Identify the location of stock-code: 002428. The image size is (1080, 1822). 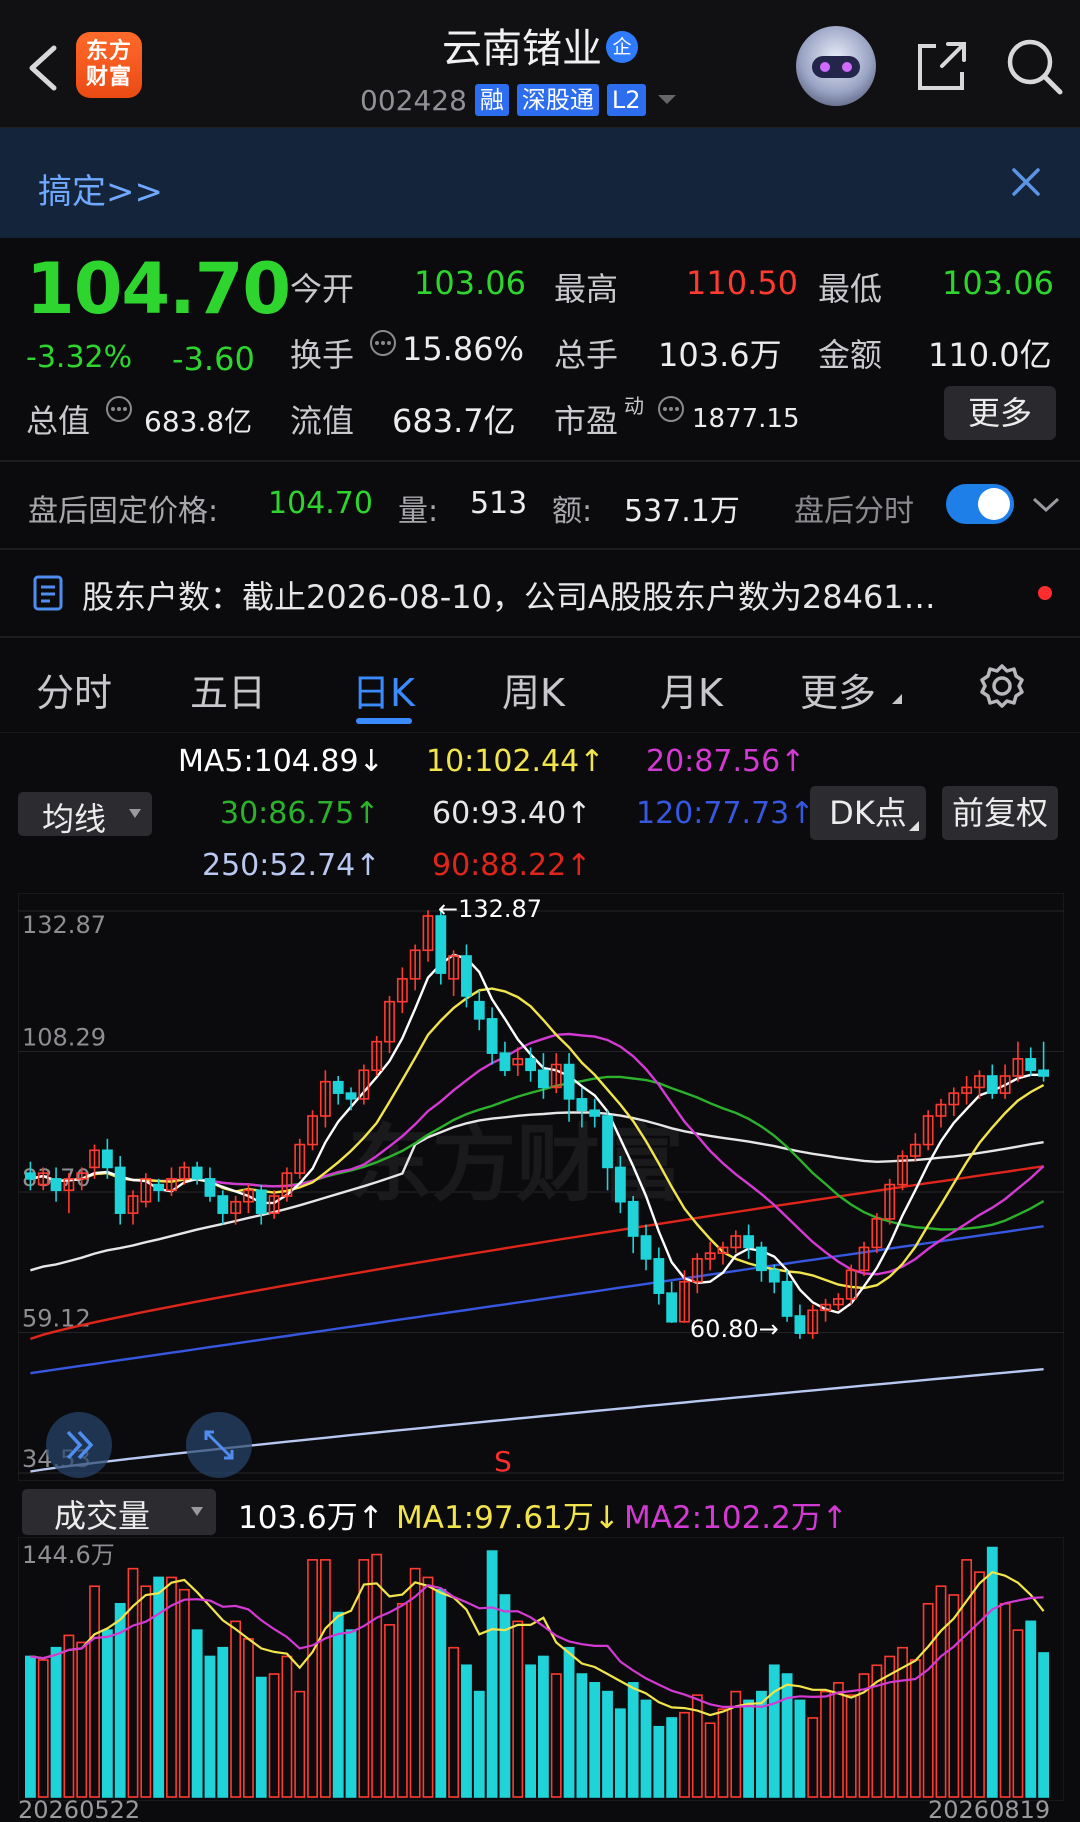
(413, 100).